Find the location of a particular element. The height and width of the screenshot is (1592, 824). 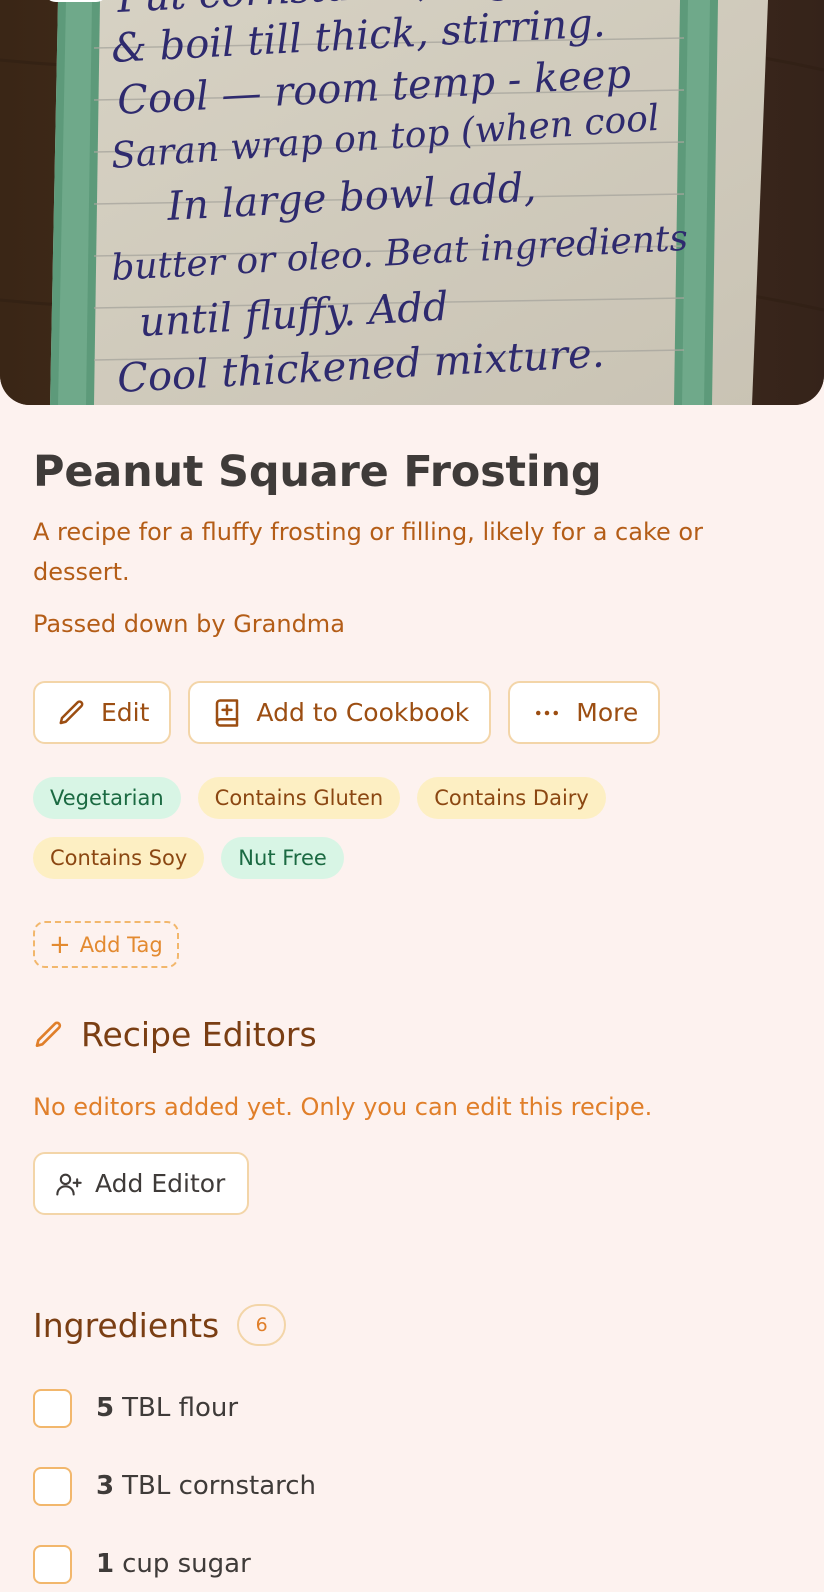

tag-vegetarian: Vegetarian is located at coordinates (107, 798).